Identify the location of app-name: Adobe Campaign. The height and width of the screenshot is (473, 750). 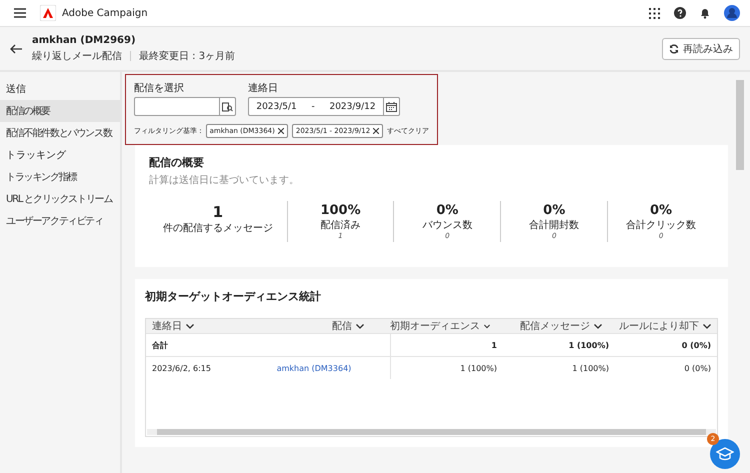
(105, 13).